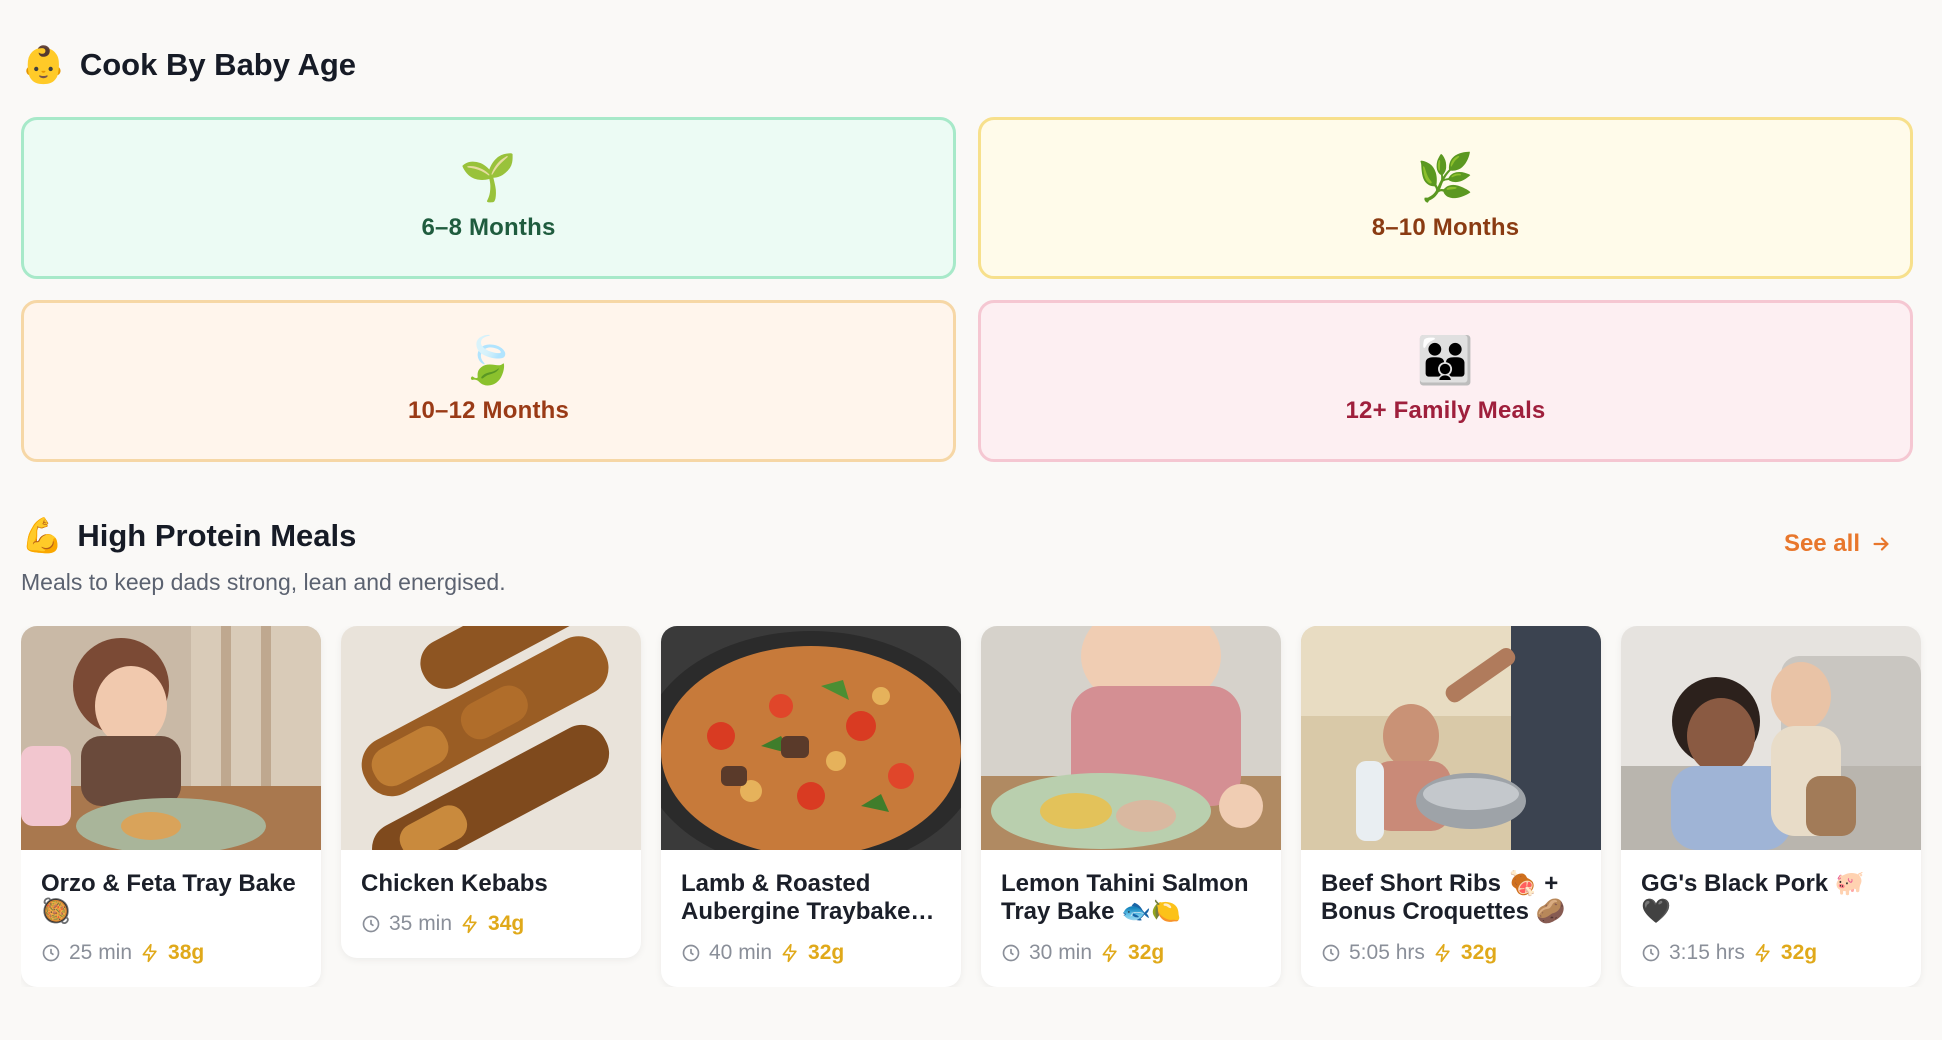 Image resolution: width=1942 pixels, height=1040 pixels. I want to click on meal-protein: 34g, so click(506, 924).